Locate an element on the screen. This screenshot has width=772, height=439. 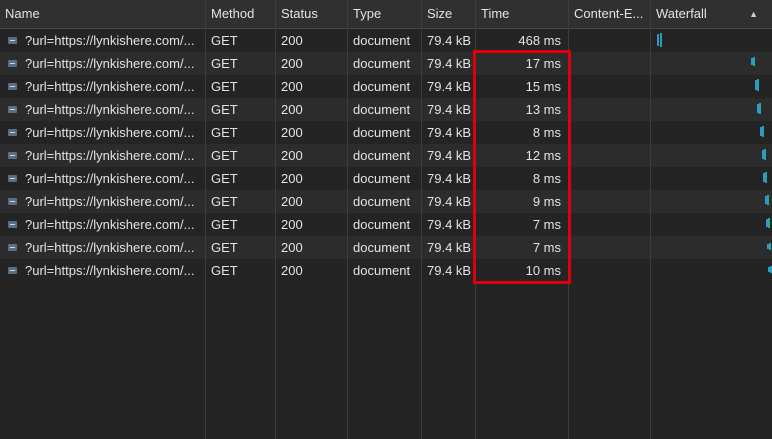
column-header-size: Size is located at coordinates (449, 14).